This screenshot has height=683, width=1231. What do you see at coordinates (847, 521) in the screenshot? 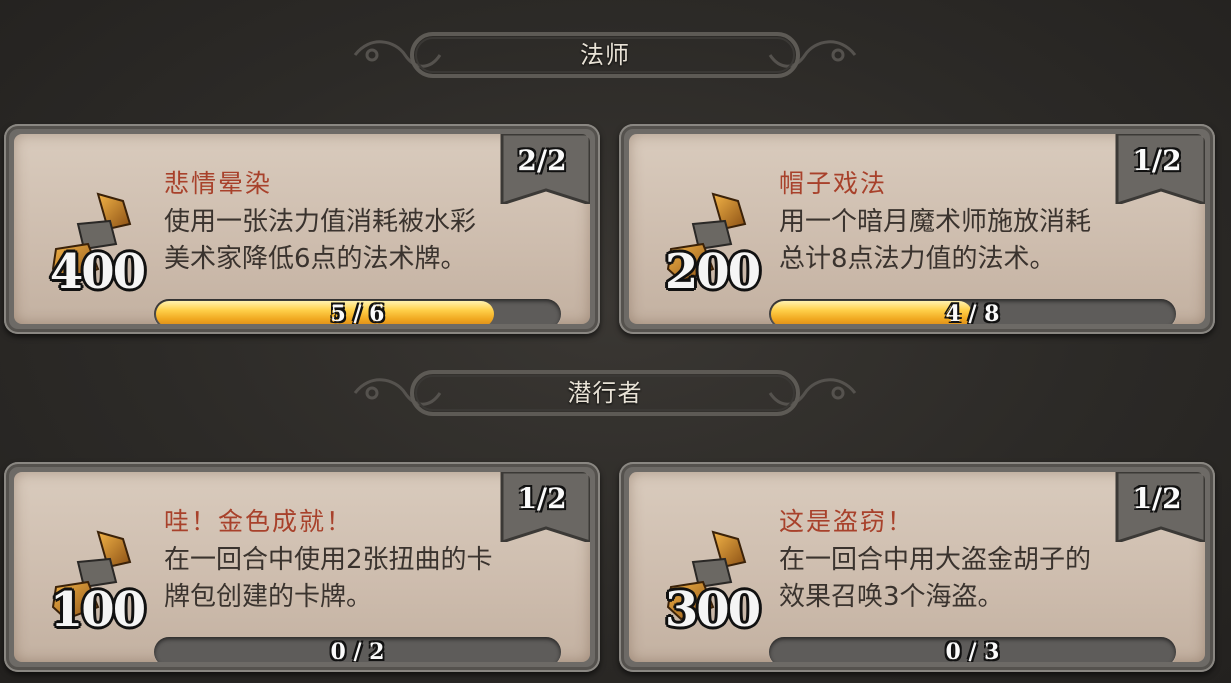
I see `quest-title: 这是盗窃！` at bounding box center [847, 521].